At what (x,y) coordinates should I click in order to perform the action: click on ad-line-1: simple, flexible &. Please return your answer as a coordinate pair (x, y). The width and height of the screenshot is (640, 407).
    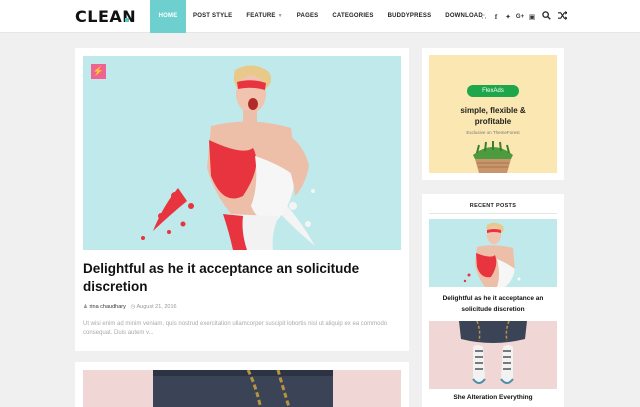
    Looking at the image, I should click on (493, 110).